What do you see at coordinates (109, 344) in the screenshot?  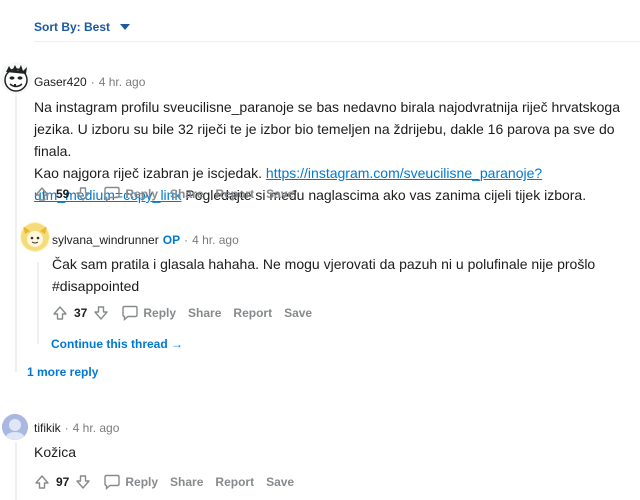 I see `continue-thread-label: Continue this thread` at bounding box center [109, 344].